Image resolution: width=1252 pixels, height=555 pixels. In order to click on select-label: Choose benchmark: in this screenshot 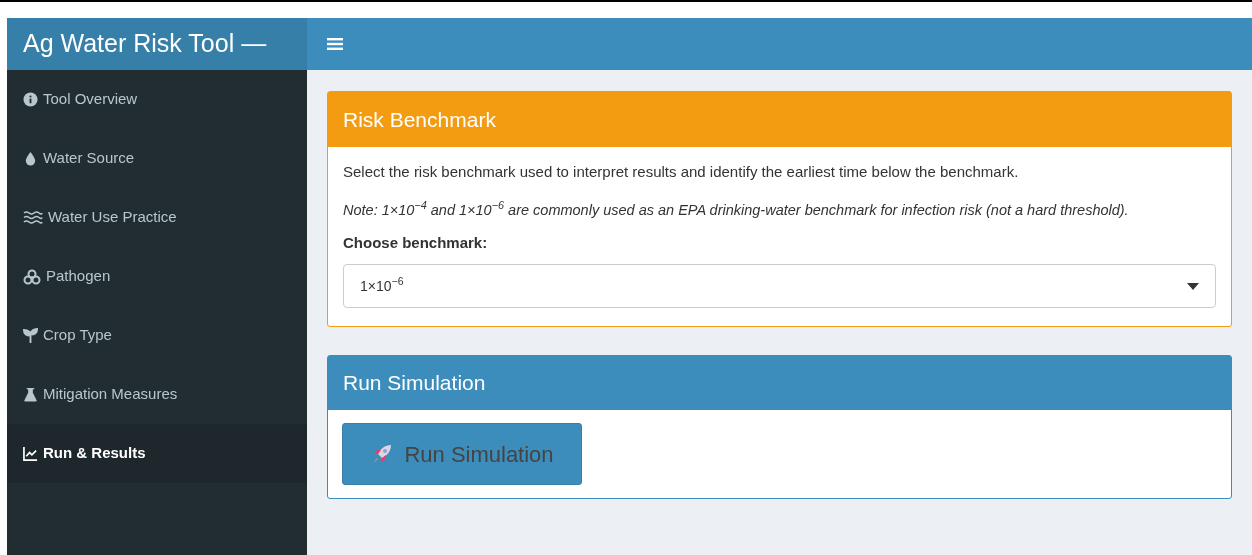, I will do `click(416, 242)`.